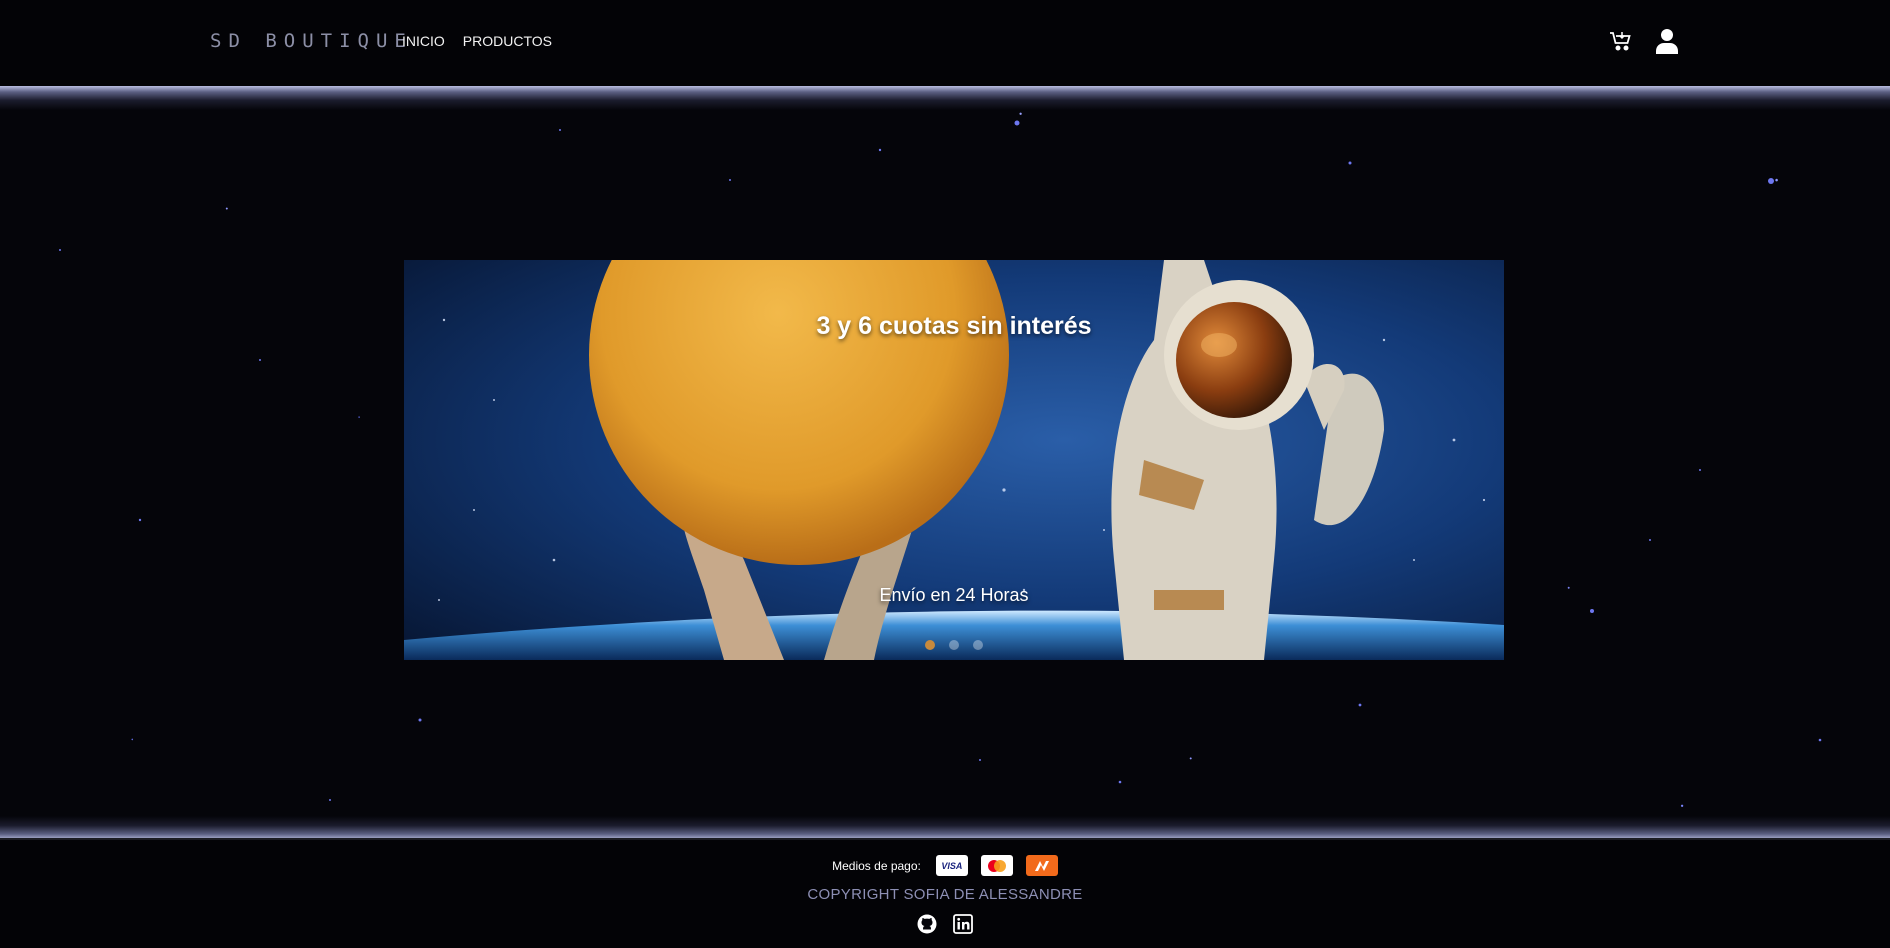 The image size is (1890, 948). Describe the element at coordinates (996, 865) in the screenshot. I see `mastercard-icon` at that location.